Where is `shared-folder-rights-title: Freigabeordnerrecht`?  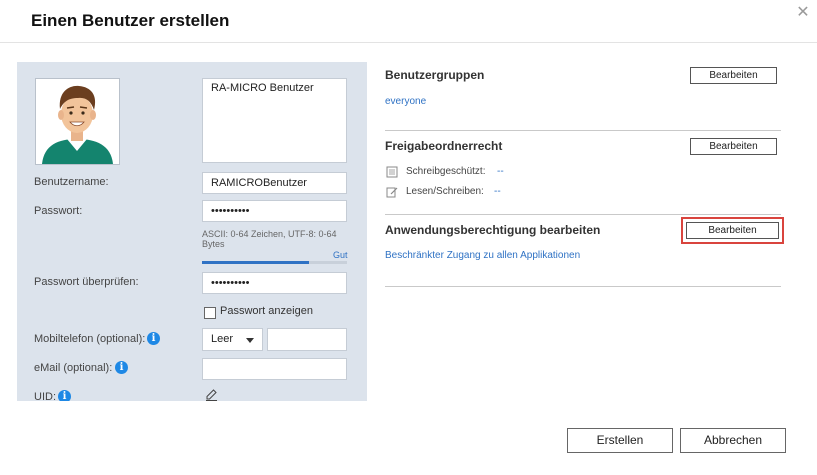 shared-folder-rights-title: Freigabeordnerrecht is located at coordinates (444, 146).